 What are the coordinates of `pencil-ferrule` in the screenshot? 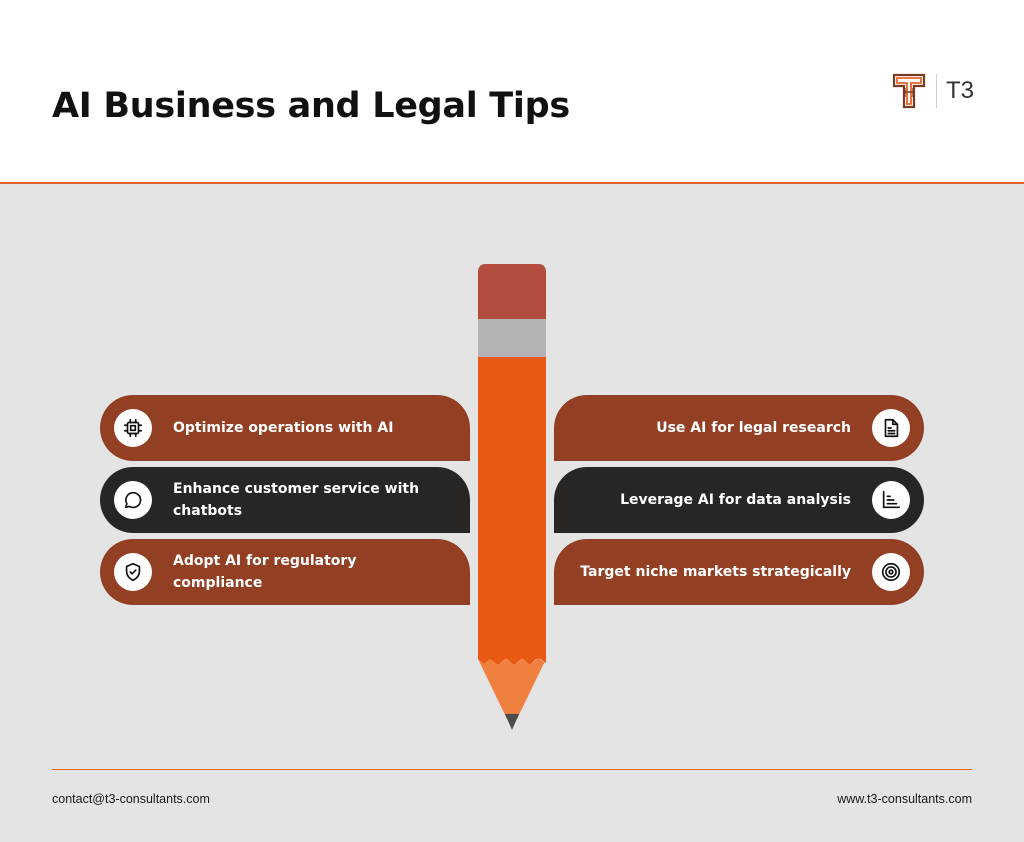 It's located at (512, 338).